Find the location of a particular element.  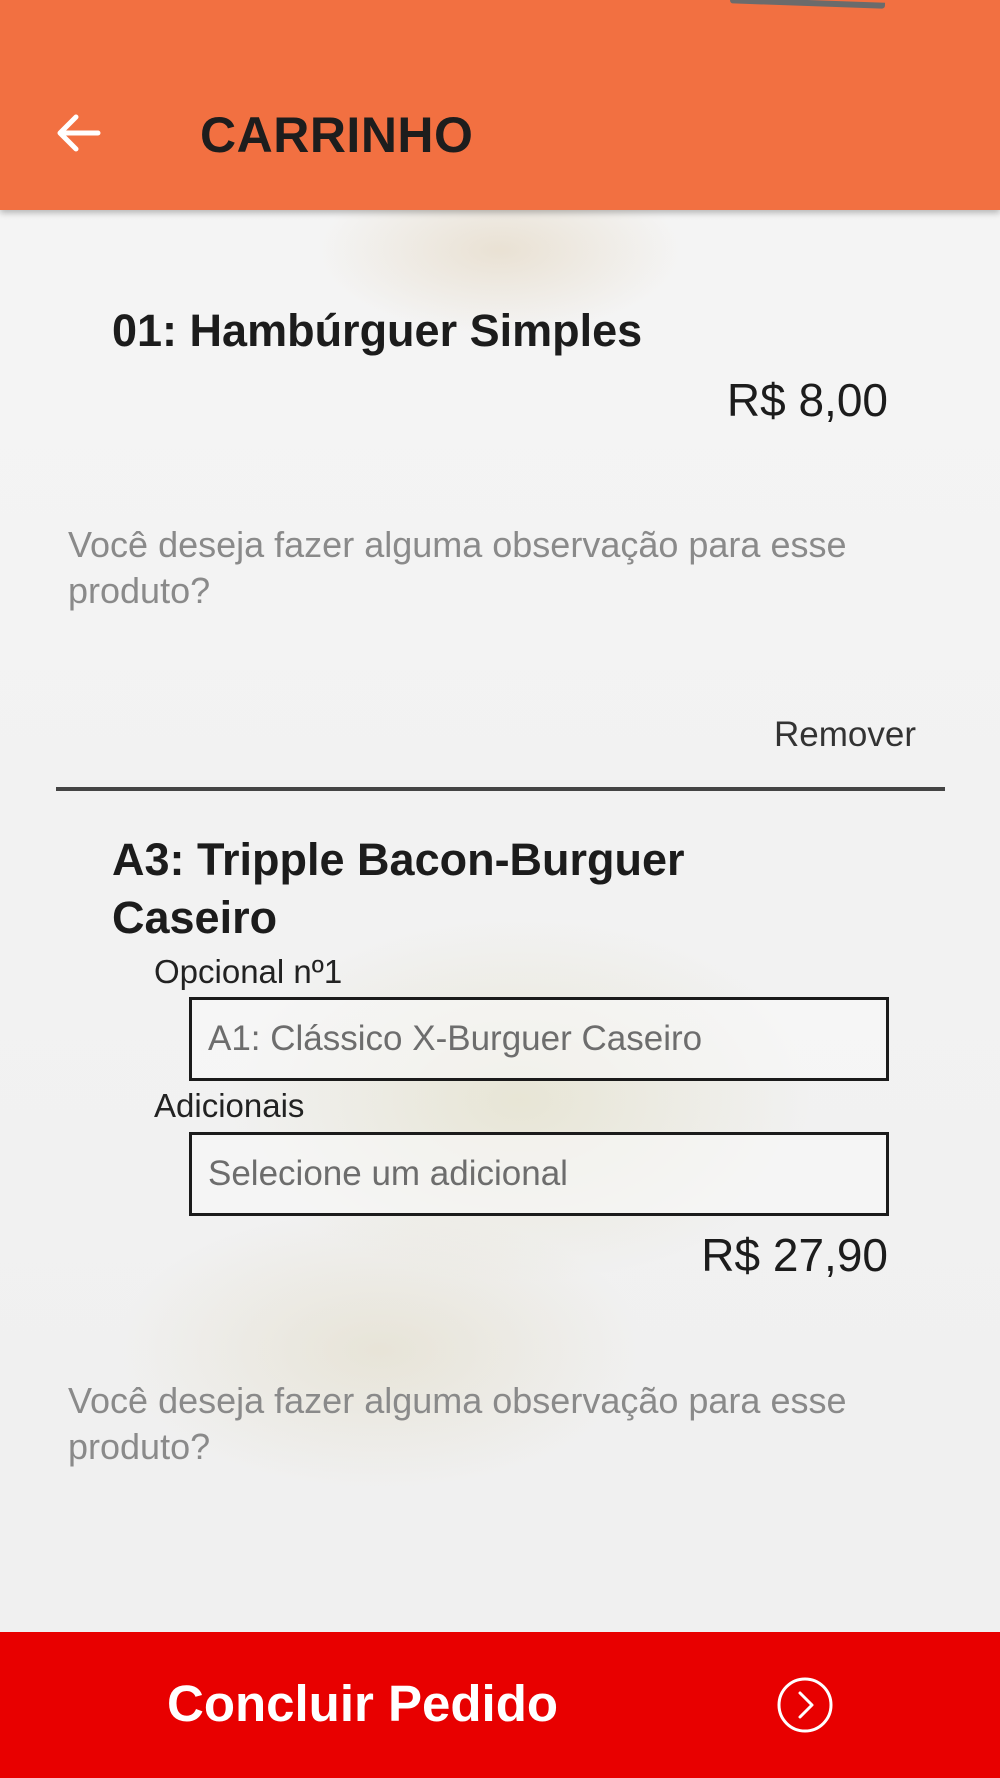

conclude-order-button: Concluir Pedido is located at coordinates (500, 1705).